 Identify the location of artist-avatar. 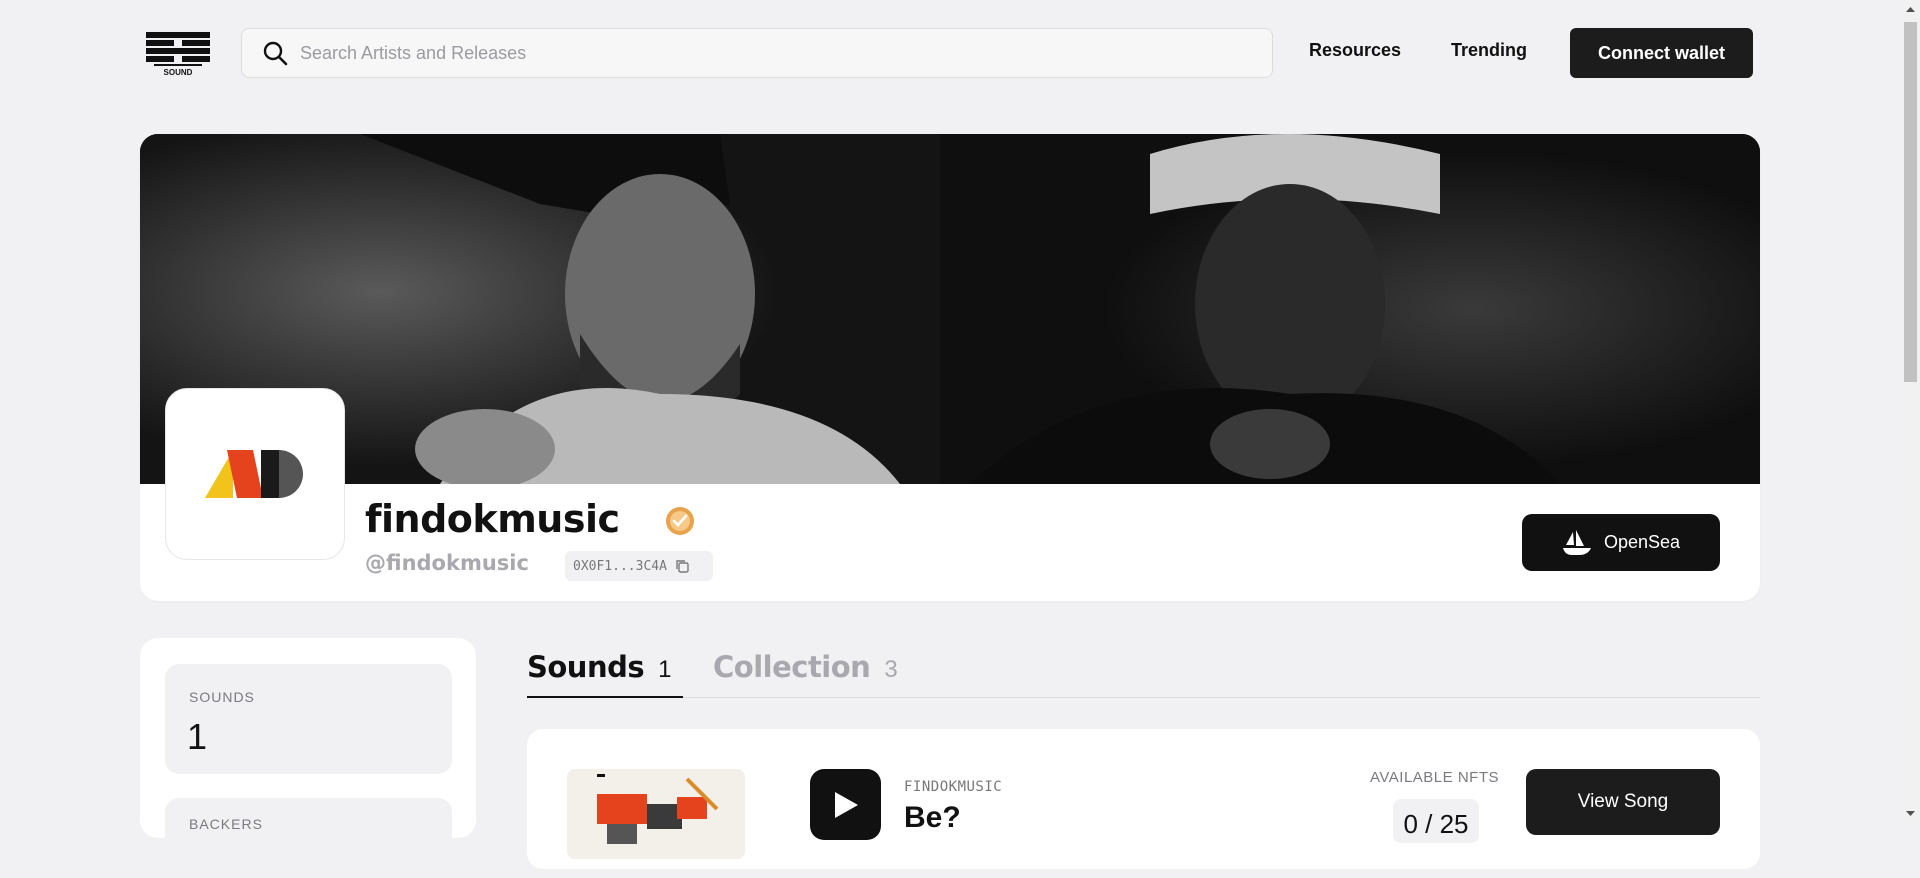
(255, 474).